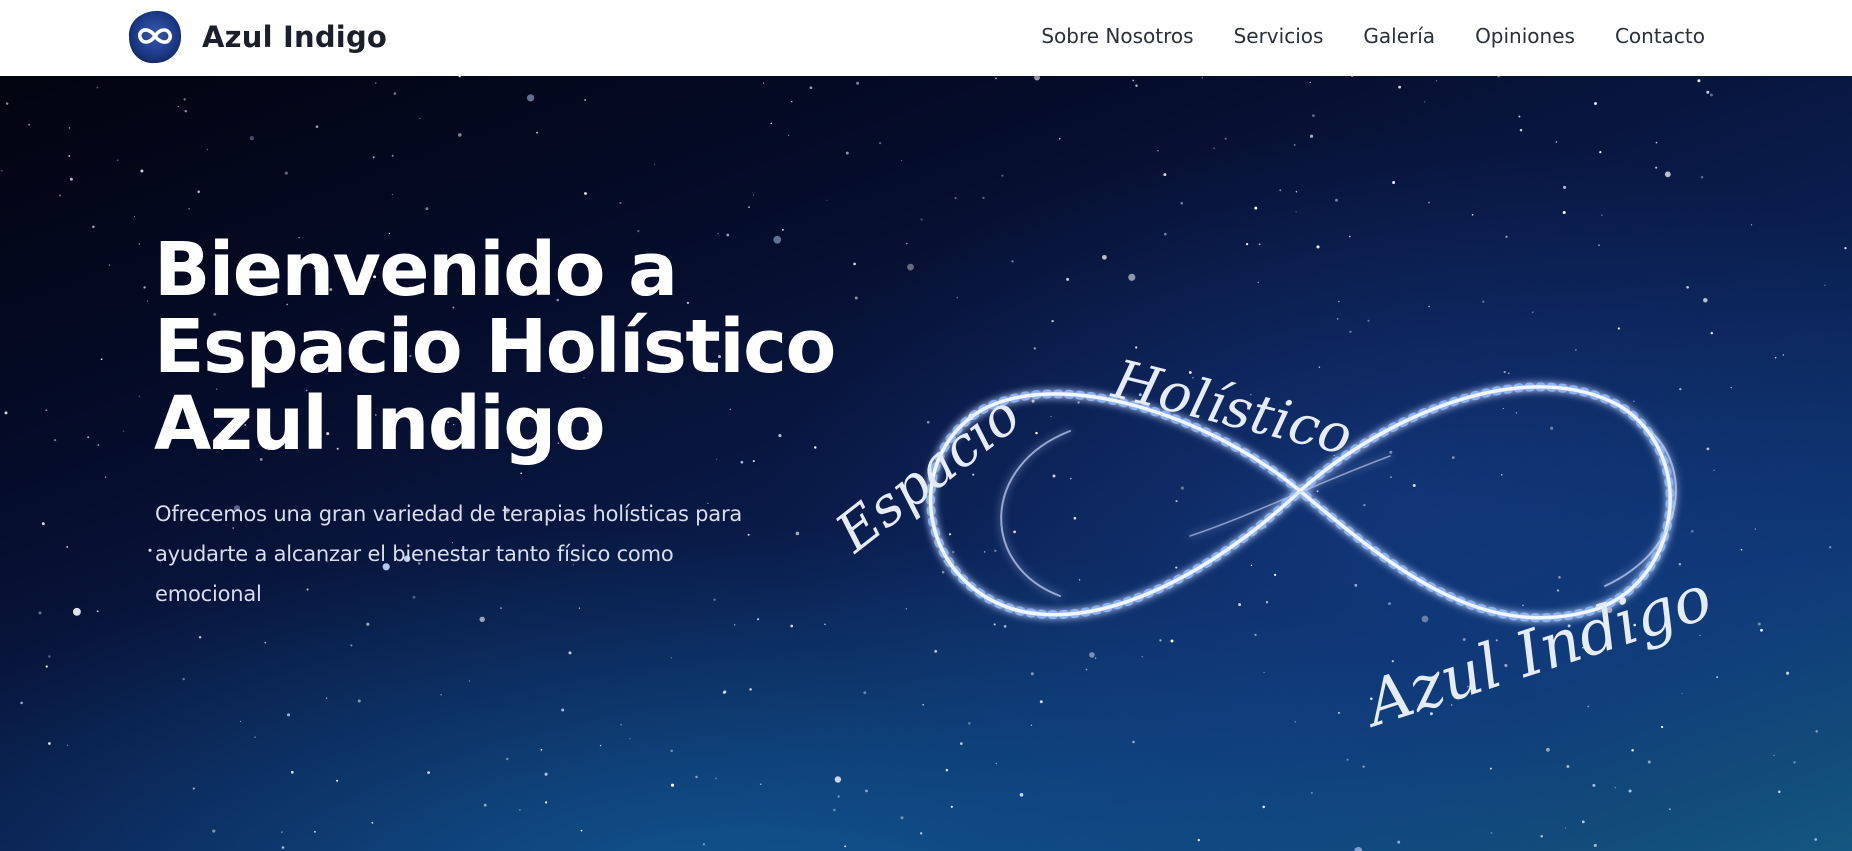 The height and width of the screenshot is (851, 1852). Describe the element at coordinates (1279, 36) in the screenshot. I see `nav-link-servicios: Servicios` at that location.